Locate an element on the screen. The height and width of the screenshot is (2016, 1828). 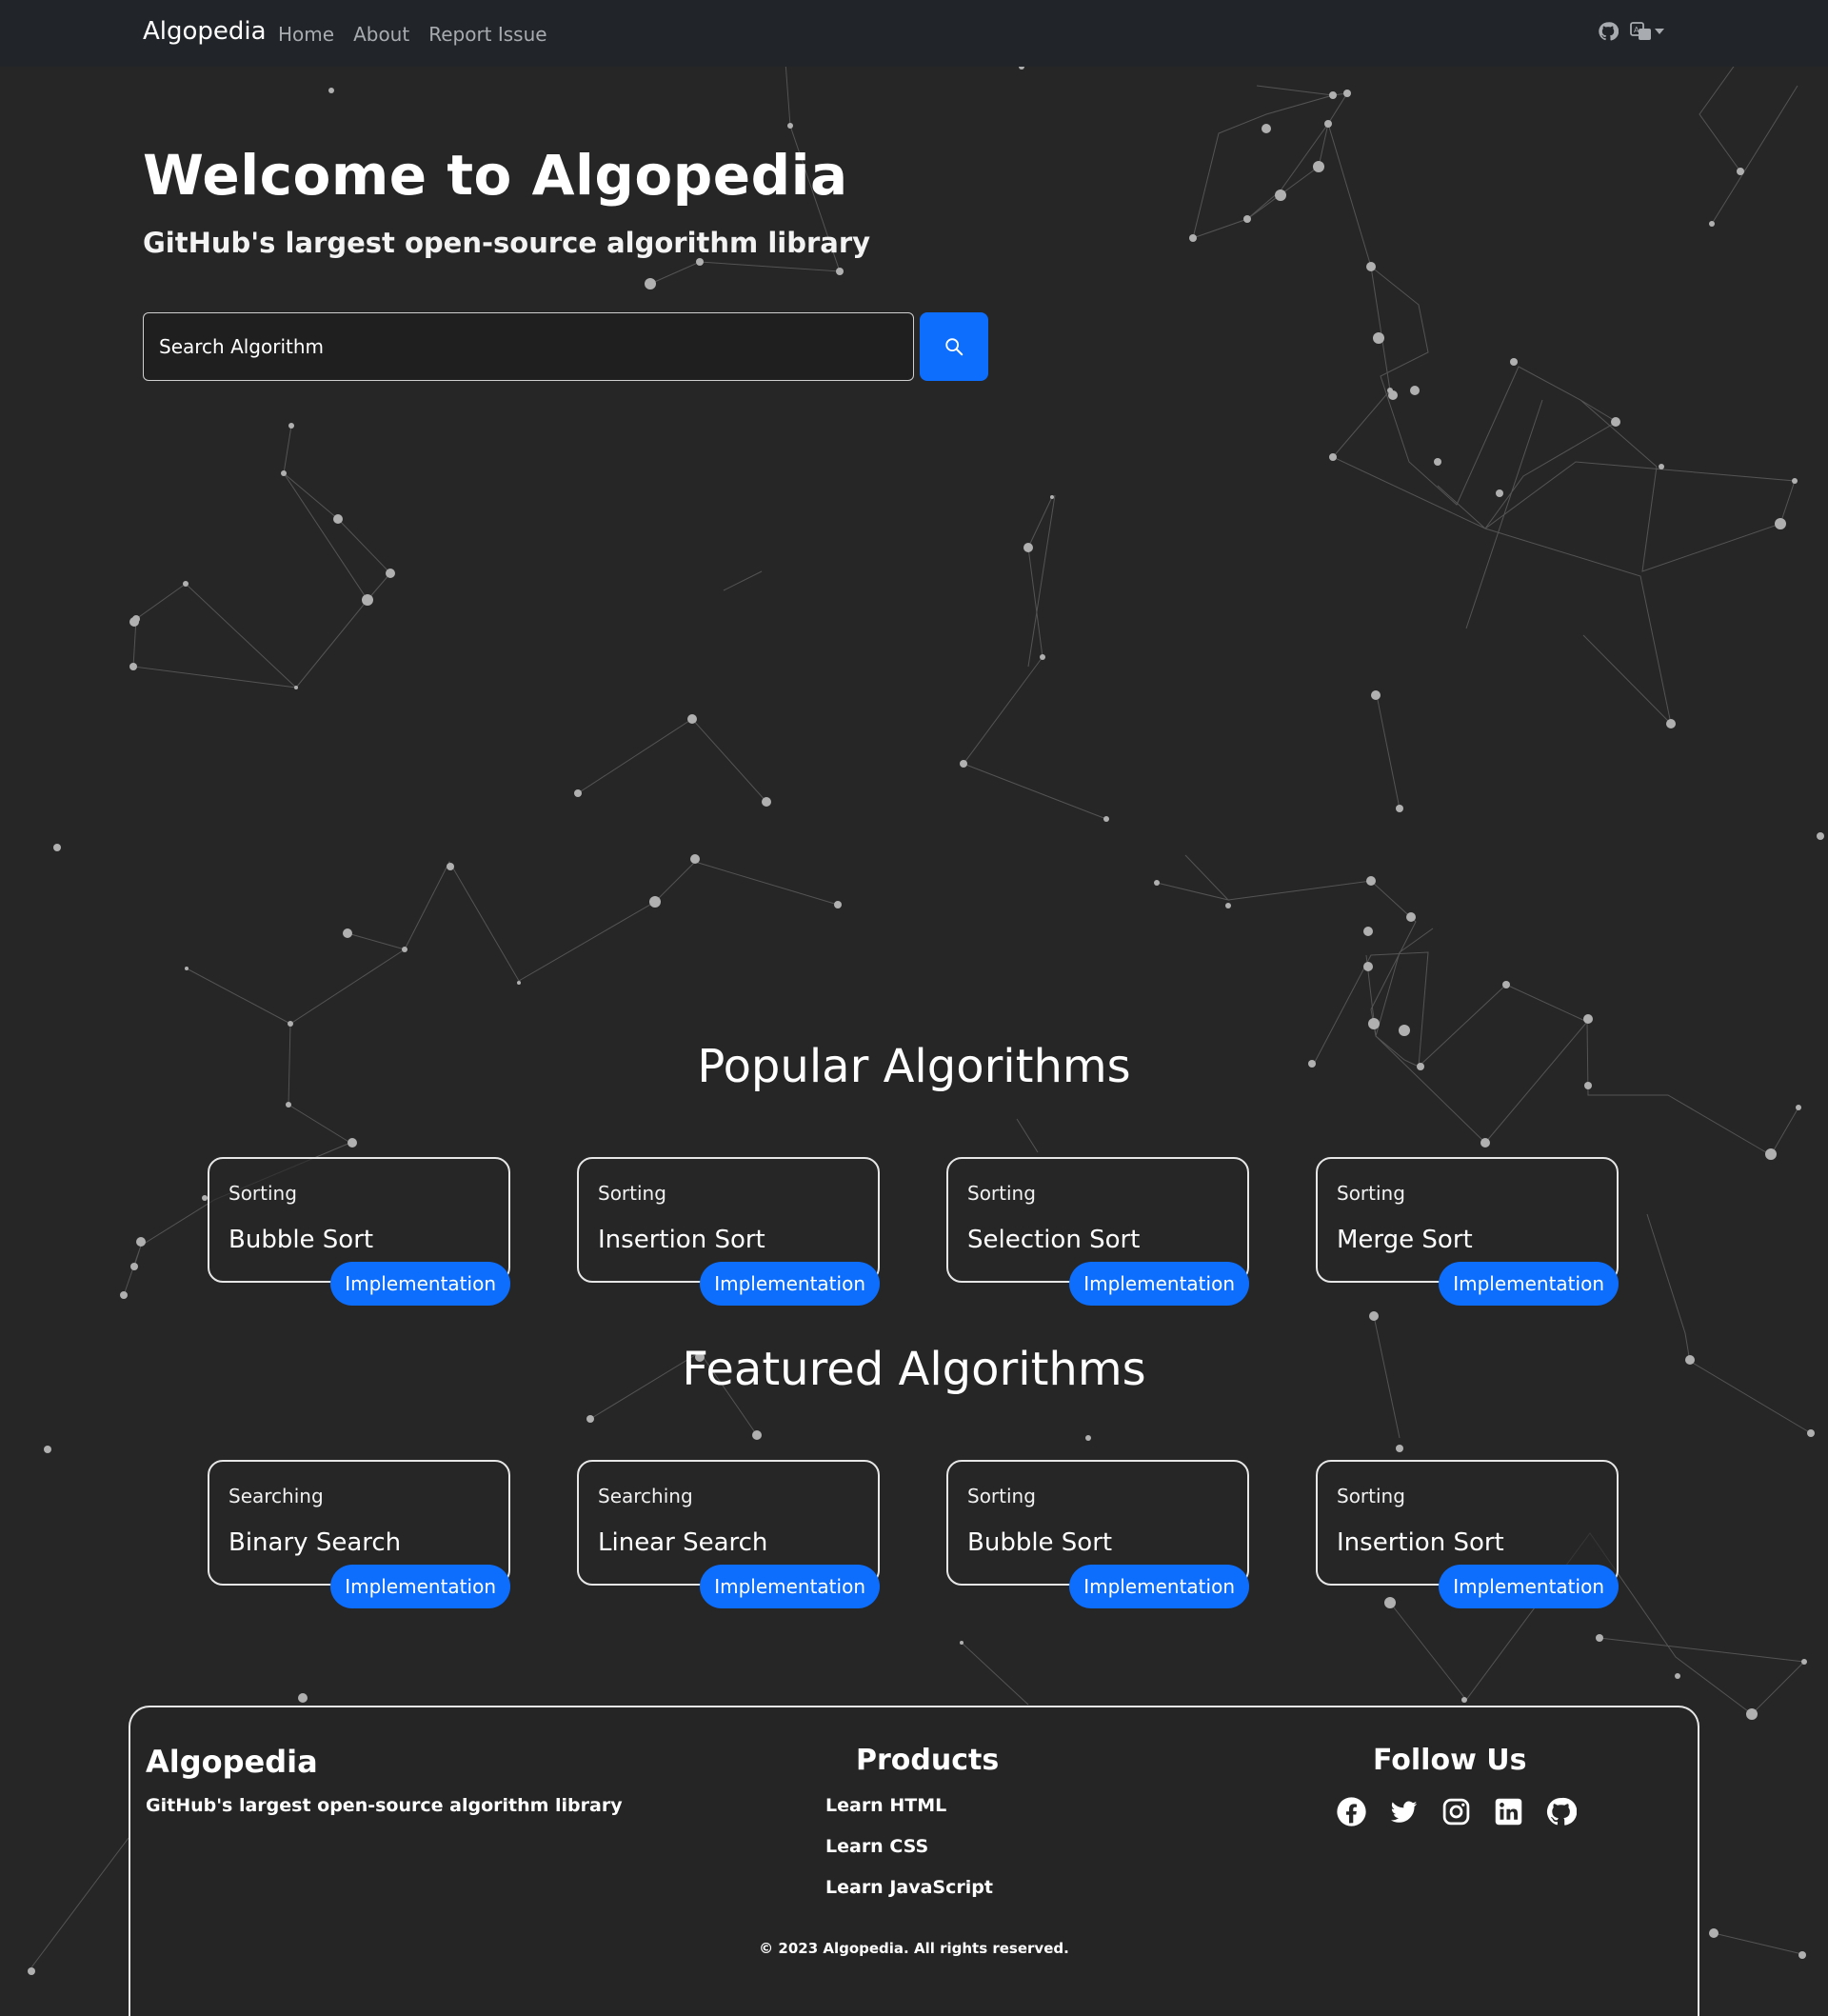
card-title: Merge Sort is located at coordinates (1405, 1240).